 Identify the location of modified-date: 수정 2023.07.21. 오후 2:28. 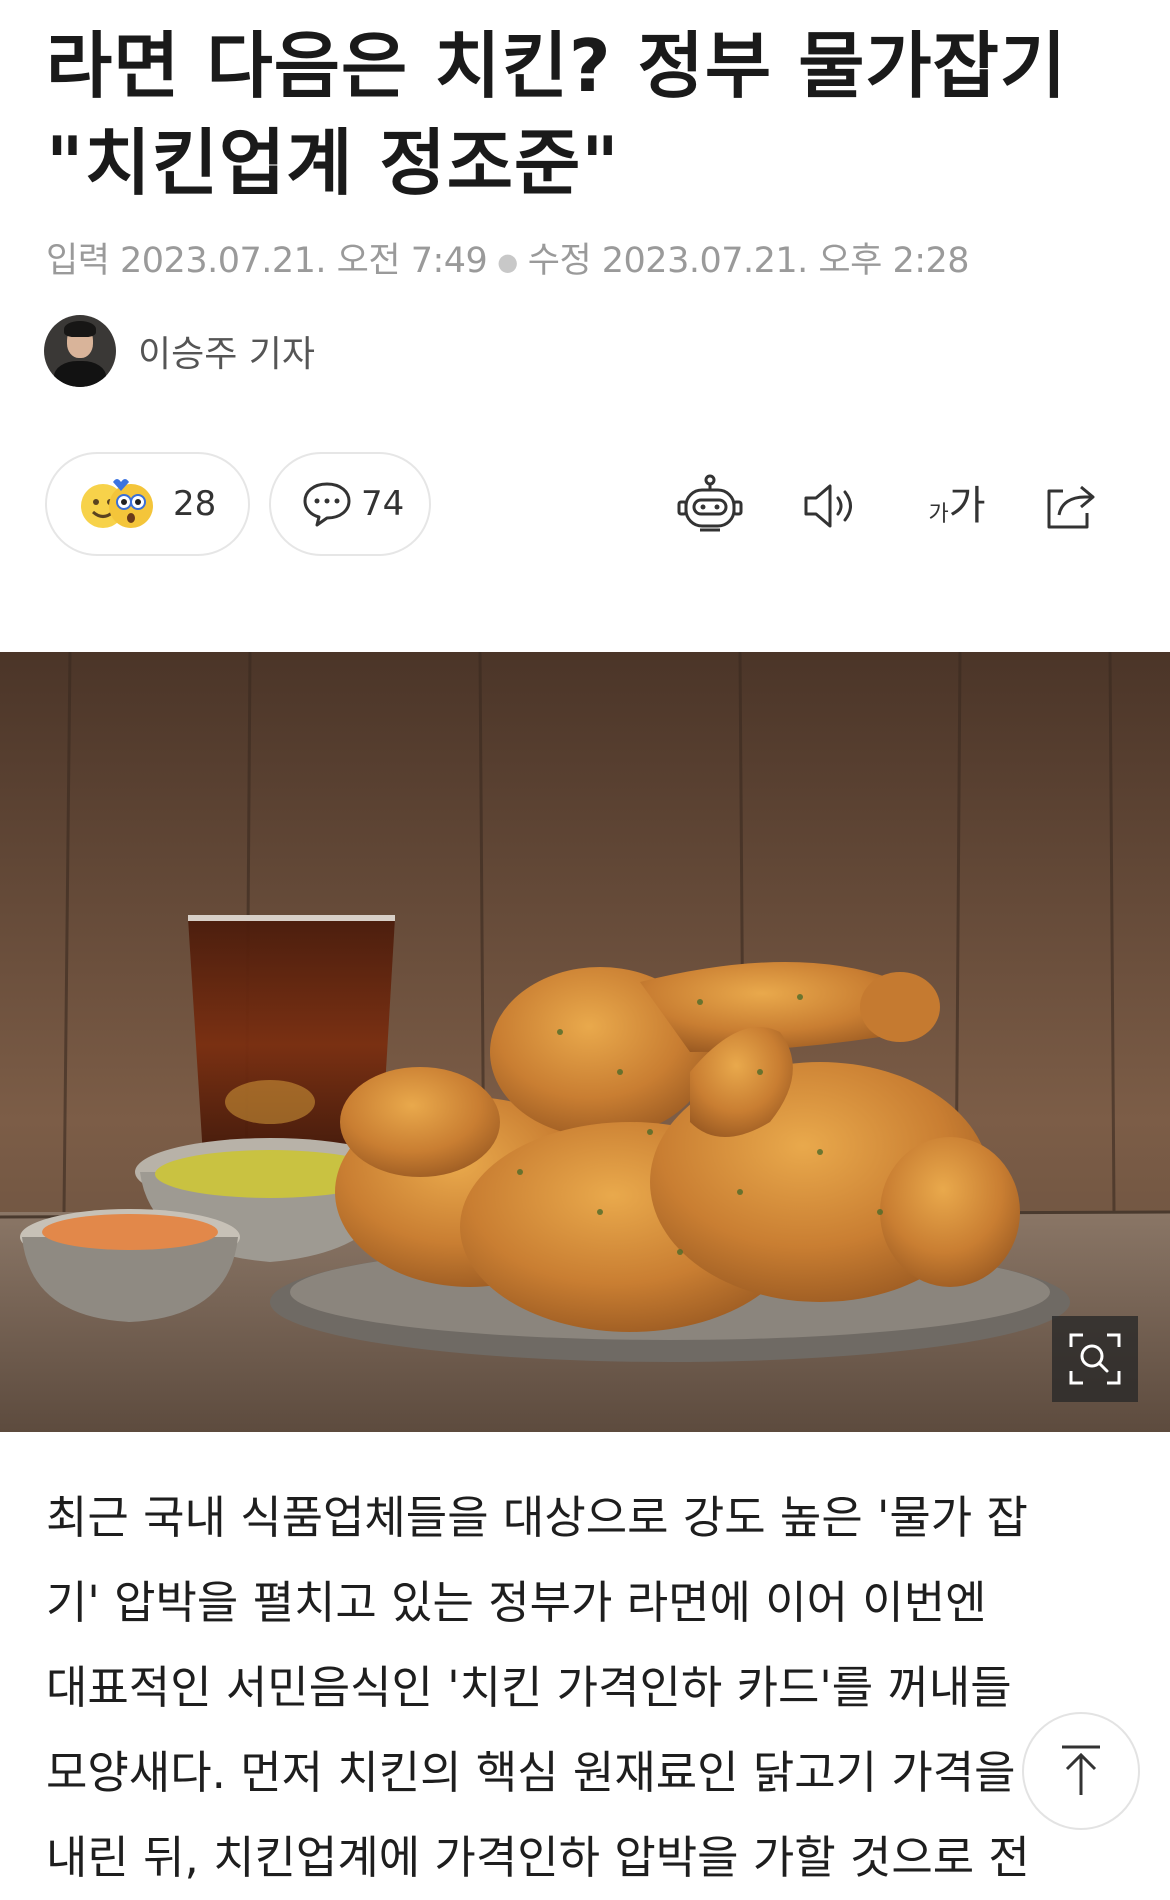
(748, 261).